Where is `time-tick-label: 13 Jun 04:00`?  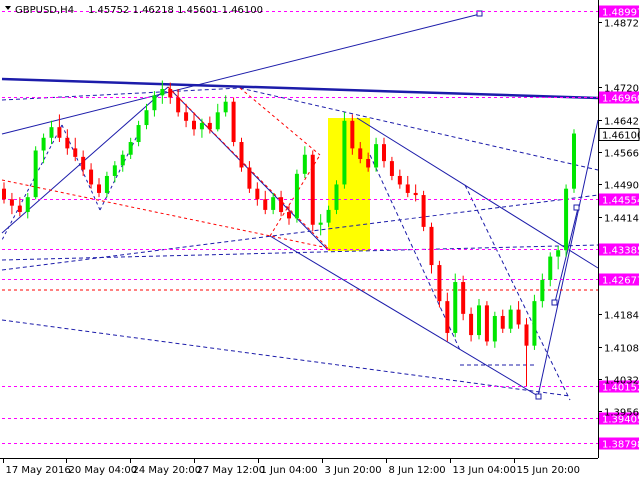
time-tick-label: 13 Jun 04:00 is located at coordinates (485, 470).